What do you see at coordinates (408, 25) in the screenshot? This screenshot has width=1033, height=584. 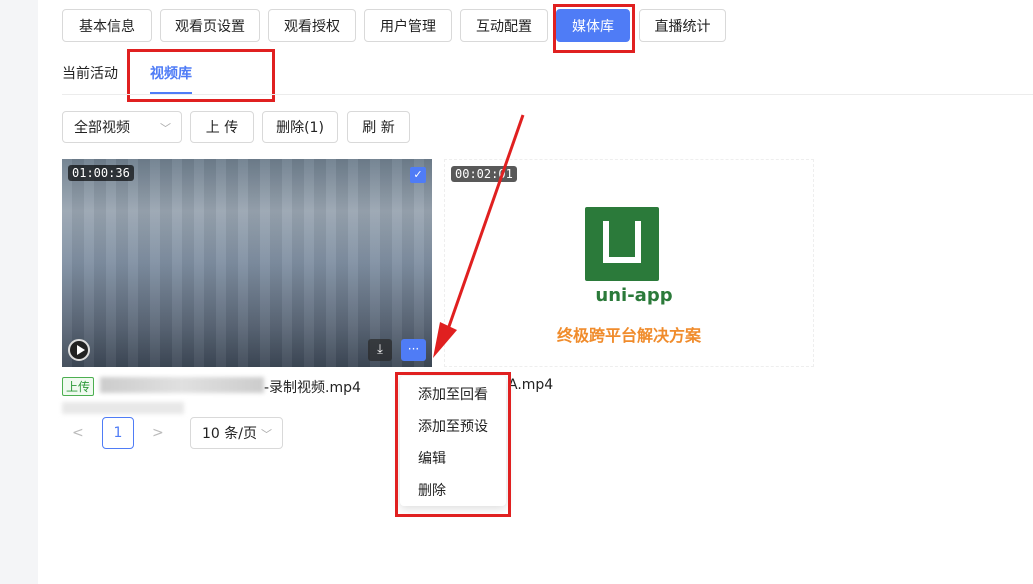 I see `tab-user-management: 用户管理` at bounding box center [408, 25].